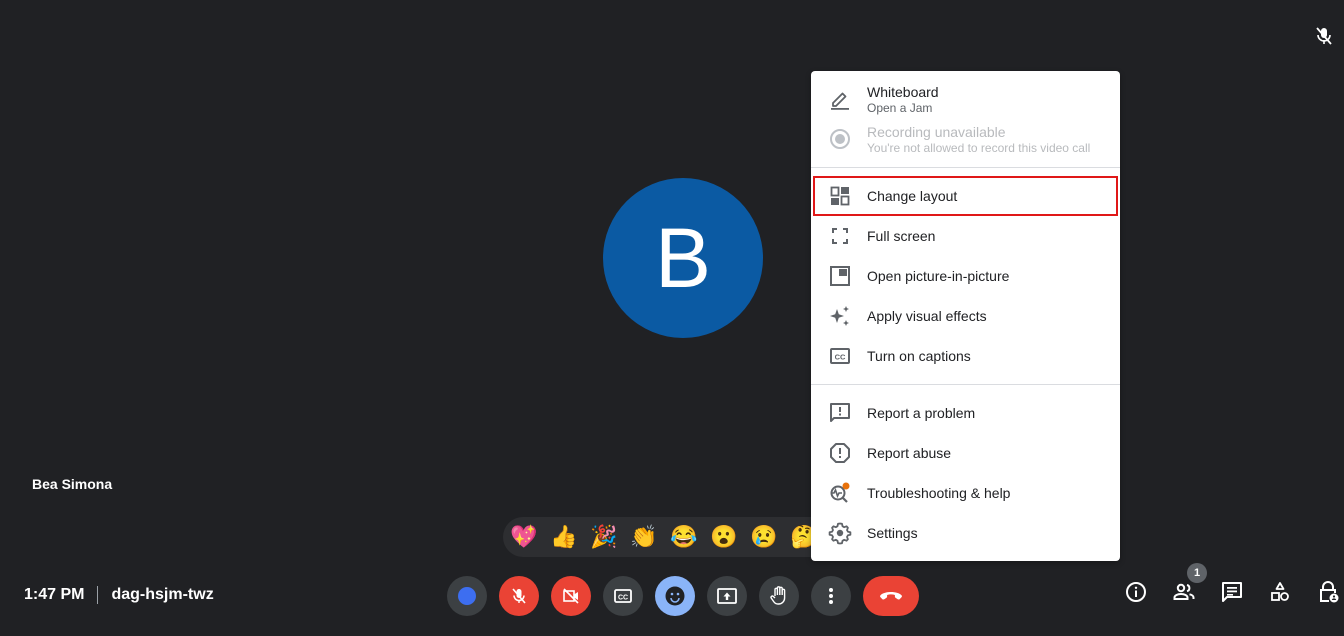 The width and height of the screenshot is (1344, 636). I want to click on host-controls-button, so click(1328, 592).